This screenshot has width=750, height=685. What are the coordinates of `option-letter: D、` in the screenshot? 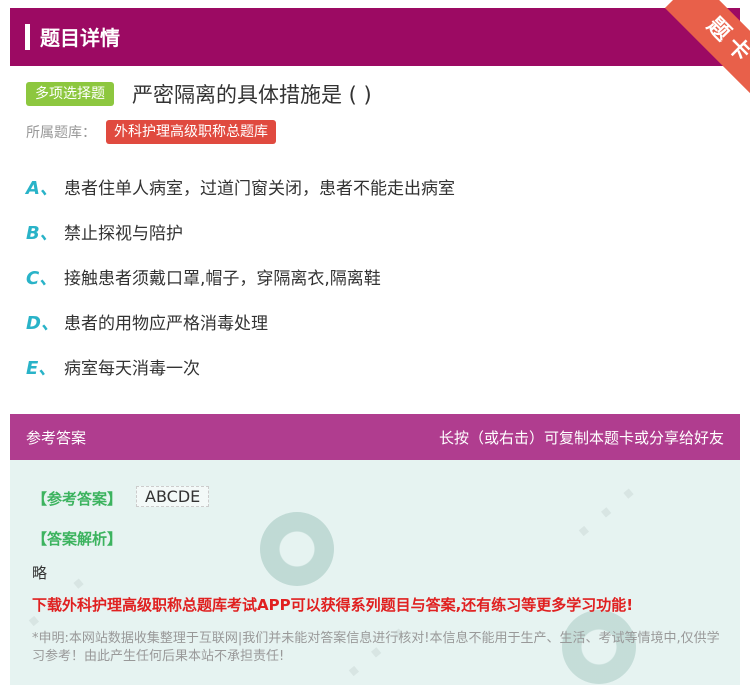 It's located at (42, 323).